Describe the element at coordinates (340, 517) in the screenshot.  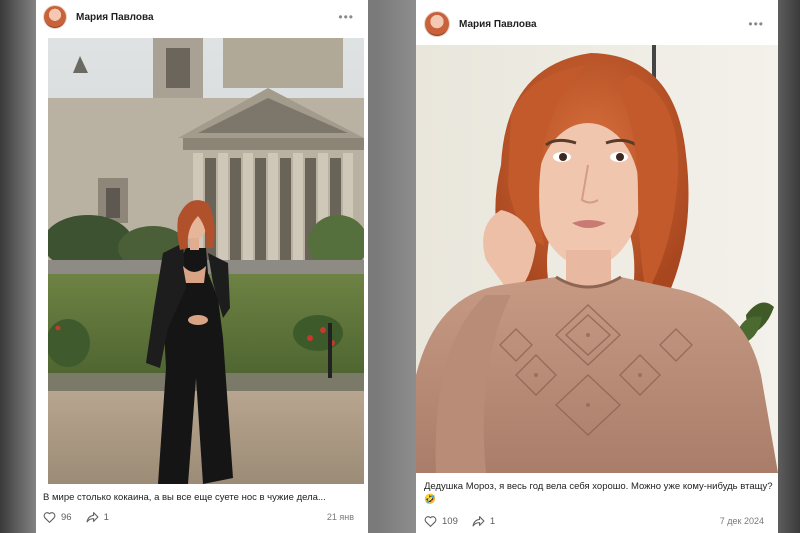
I see `post-date: 21 янв` at that location.